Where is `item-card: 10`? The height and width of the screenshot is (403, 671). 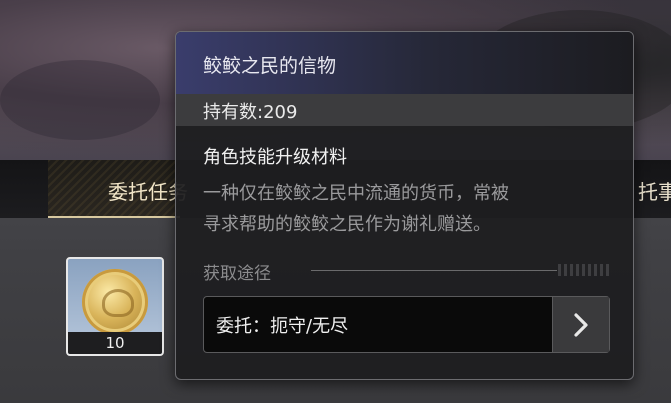
item-card: 10 is located at coordinates (115, 306).